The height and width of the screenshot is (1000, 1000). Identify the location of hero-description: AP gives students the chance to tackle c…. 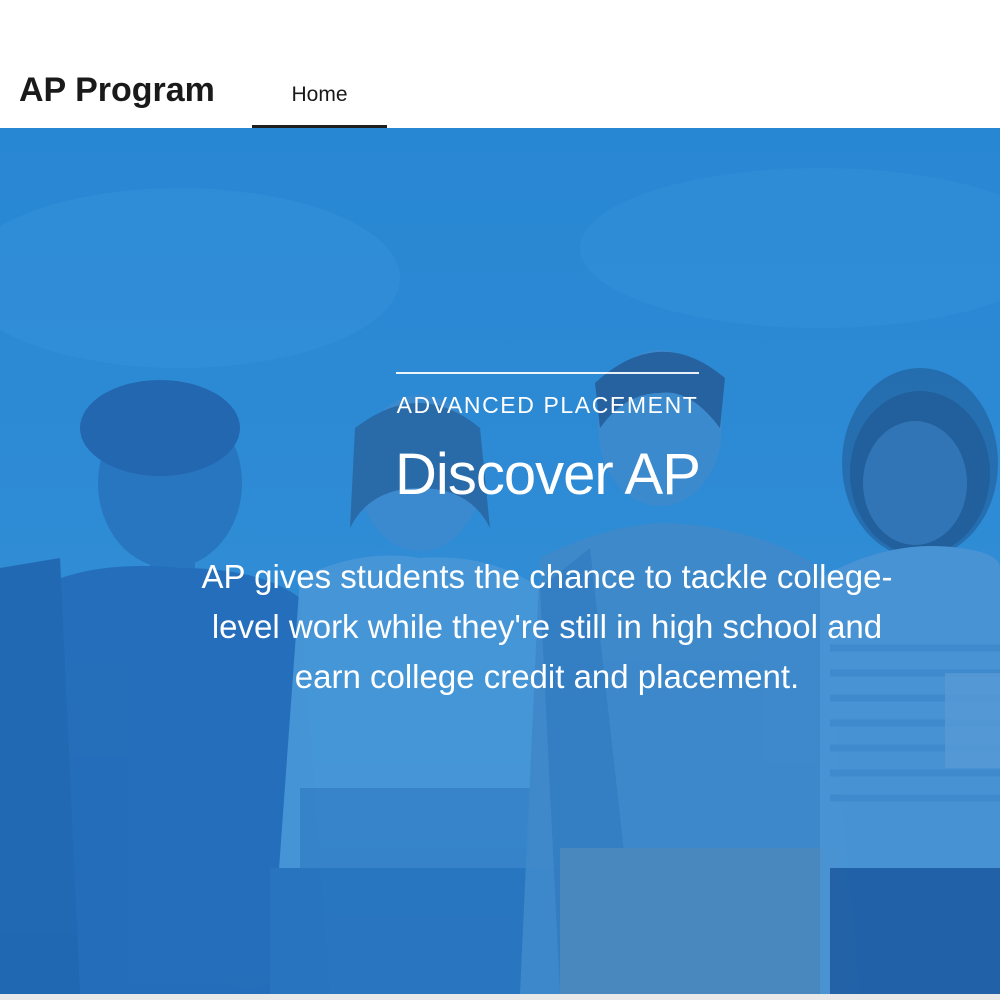
(547, 626).